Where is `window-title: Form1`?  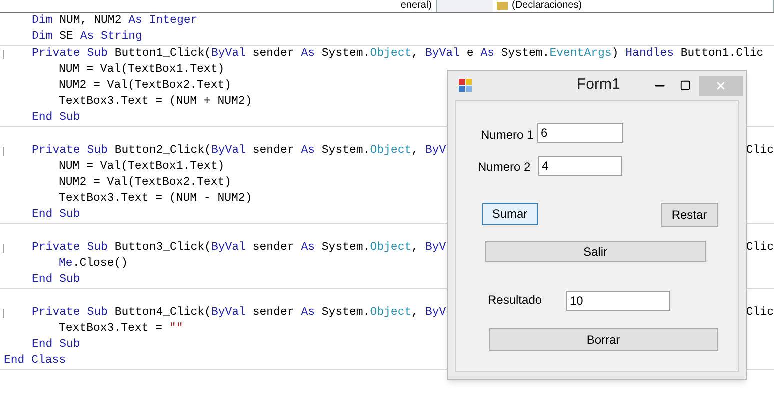 window-title: Form1 is located at coordinates (598, 85).